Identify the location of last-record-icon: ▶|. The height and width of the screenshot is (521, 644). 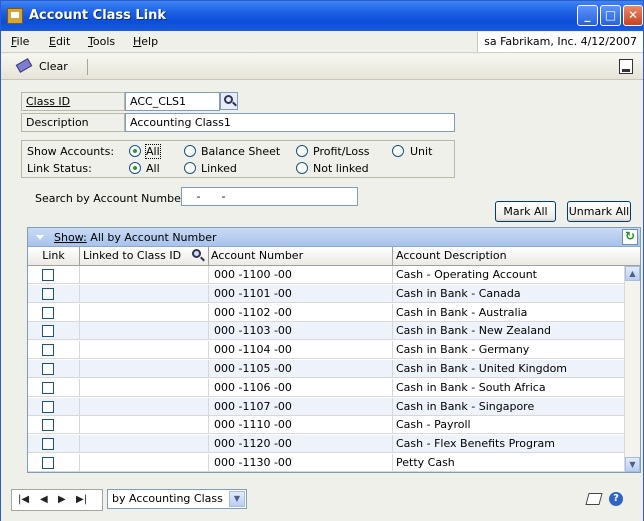
(81, 499).